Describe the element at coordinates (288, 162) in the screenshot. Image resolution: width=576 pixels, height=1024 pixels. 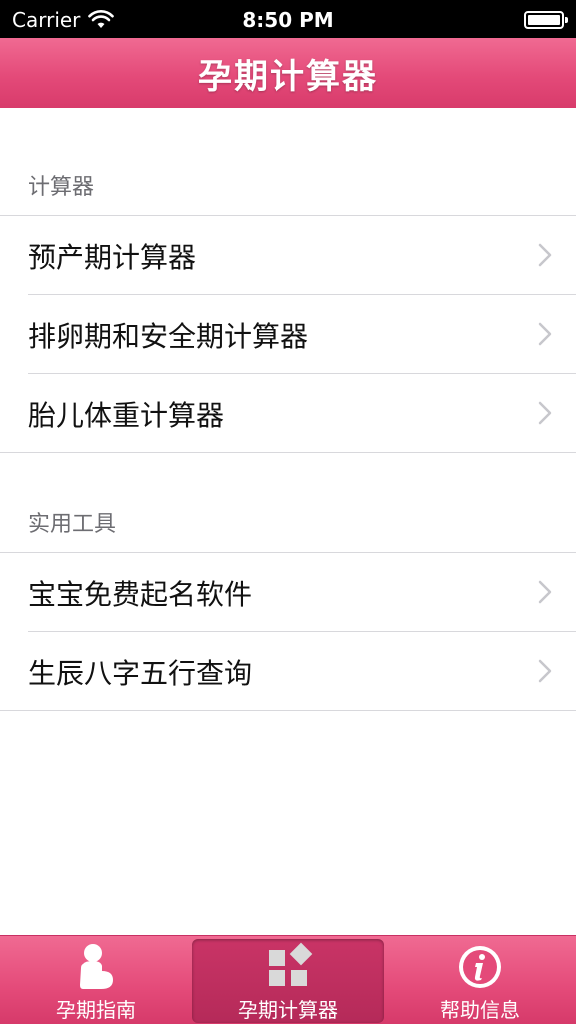
I see `section-header-calculators: 计算器` at that location.